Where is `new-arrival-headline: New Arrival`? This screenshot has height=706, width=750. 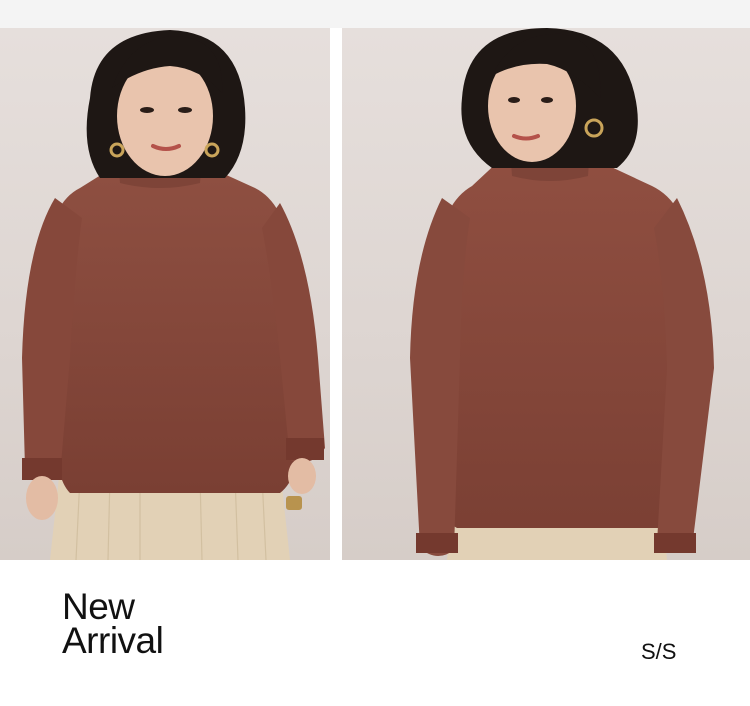 new-arrival-headline: New Arrival is located at coordinates (113, 623).